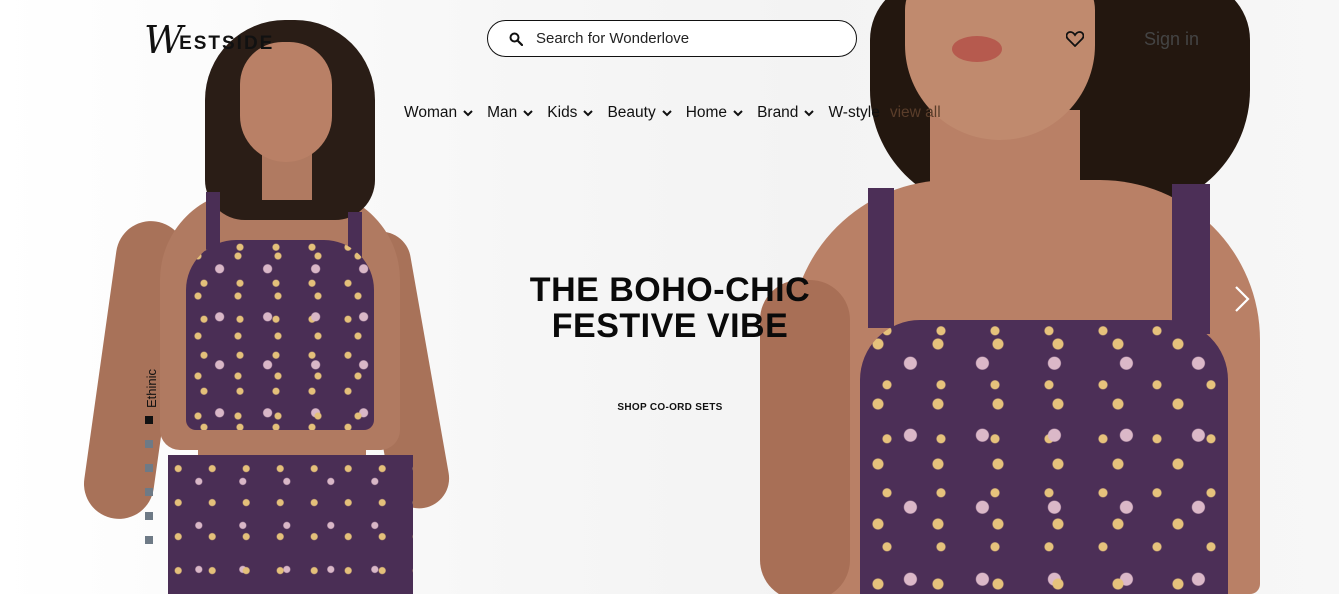  I want to click on nav-item-label: Beauty, so click(631, 112).